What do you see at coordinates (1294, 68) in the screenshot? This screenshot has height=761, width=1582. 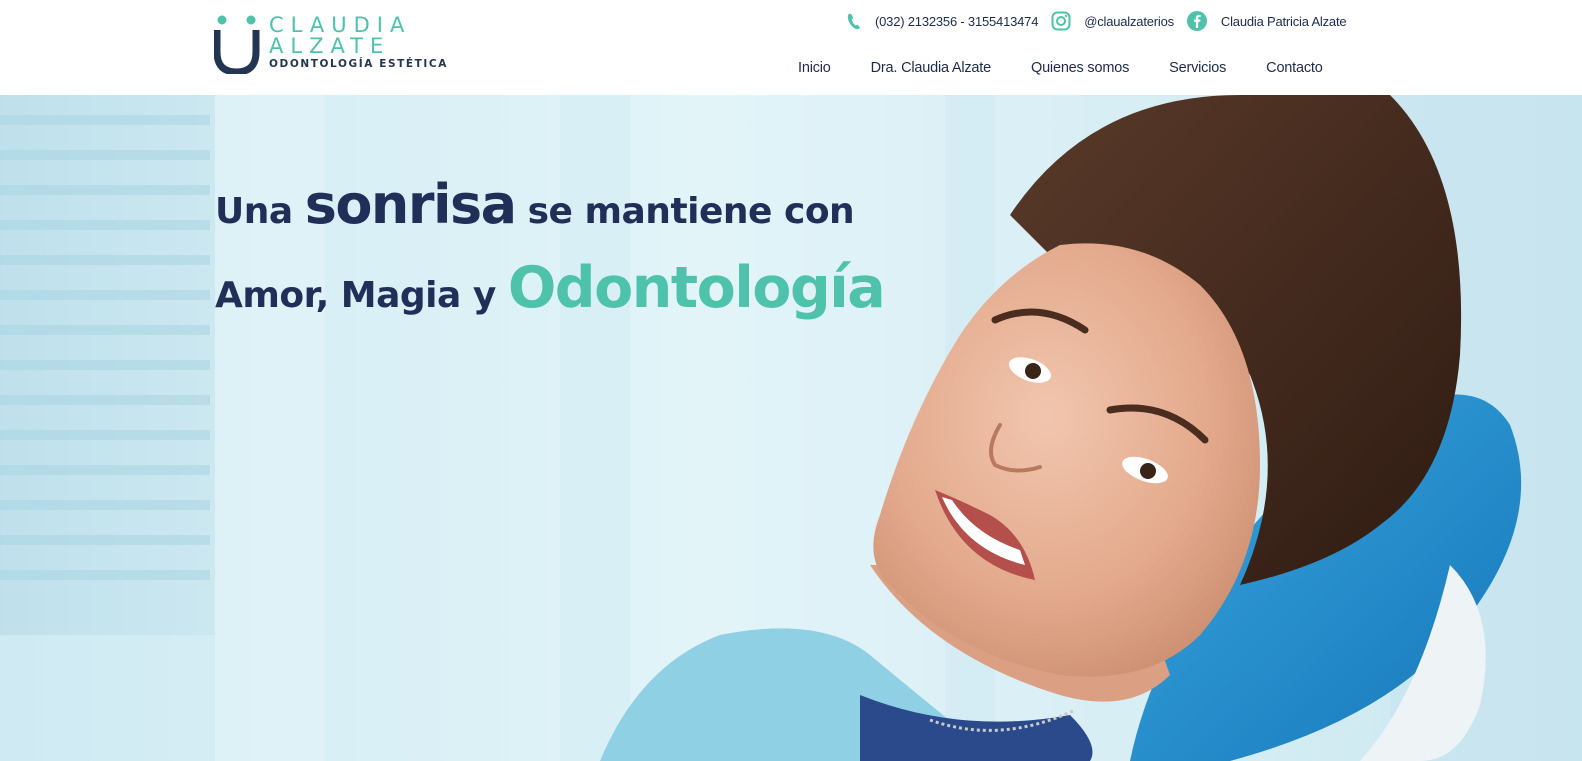 I see `nav-item-contacto: Contacto` at bounding box center [1294, 68].